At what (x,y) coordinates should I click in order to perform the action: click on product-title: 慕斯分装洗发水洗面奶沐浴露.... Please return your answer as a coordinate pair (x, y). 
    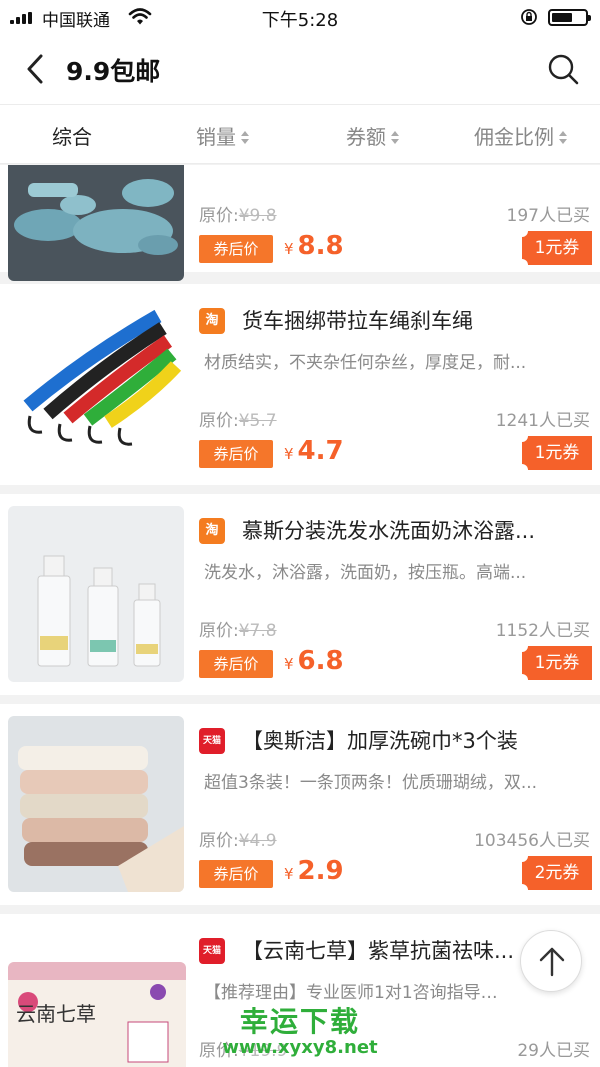
    Looking at the image, I should click on (389, 531).